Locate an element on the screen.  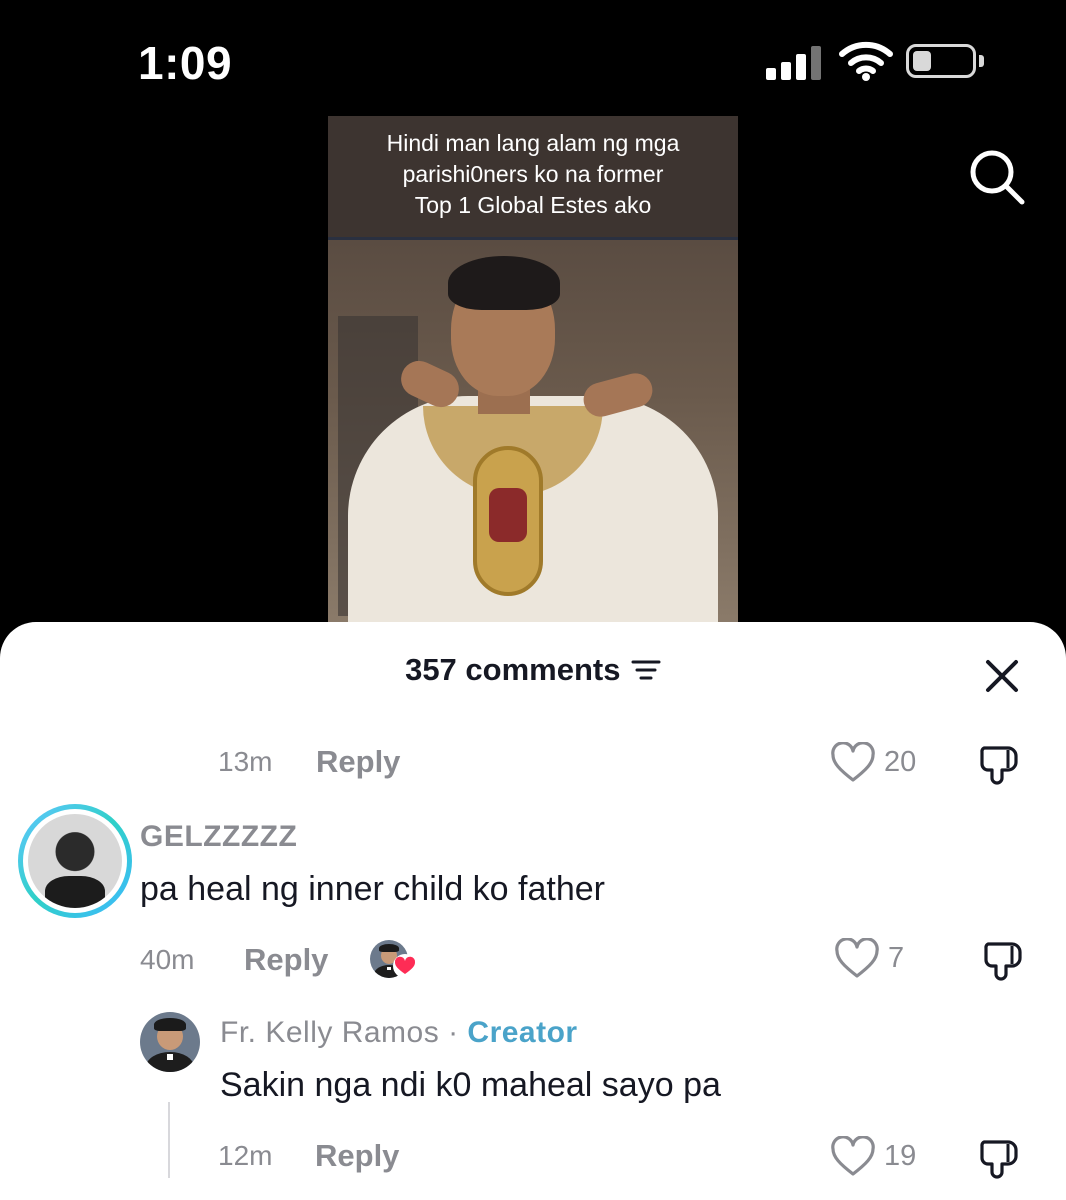
comment-count: 357 comments is located at coordinates (513, 669).